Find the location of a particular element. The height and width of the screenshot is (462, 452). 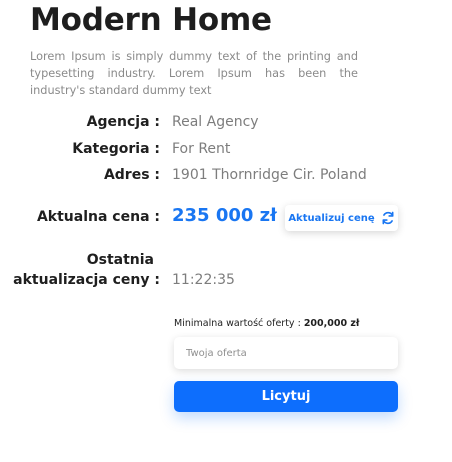

refresh-price-button: Aktualizuj cenę is located at coordinates (341, 218).